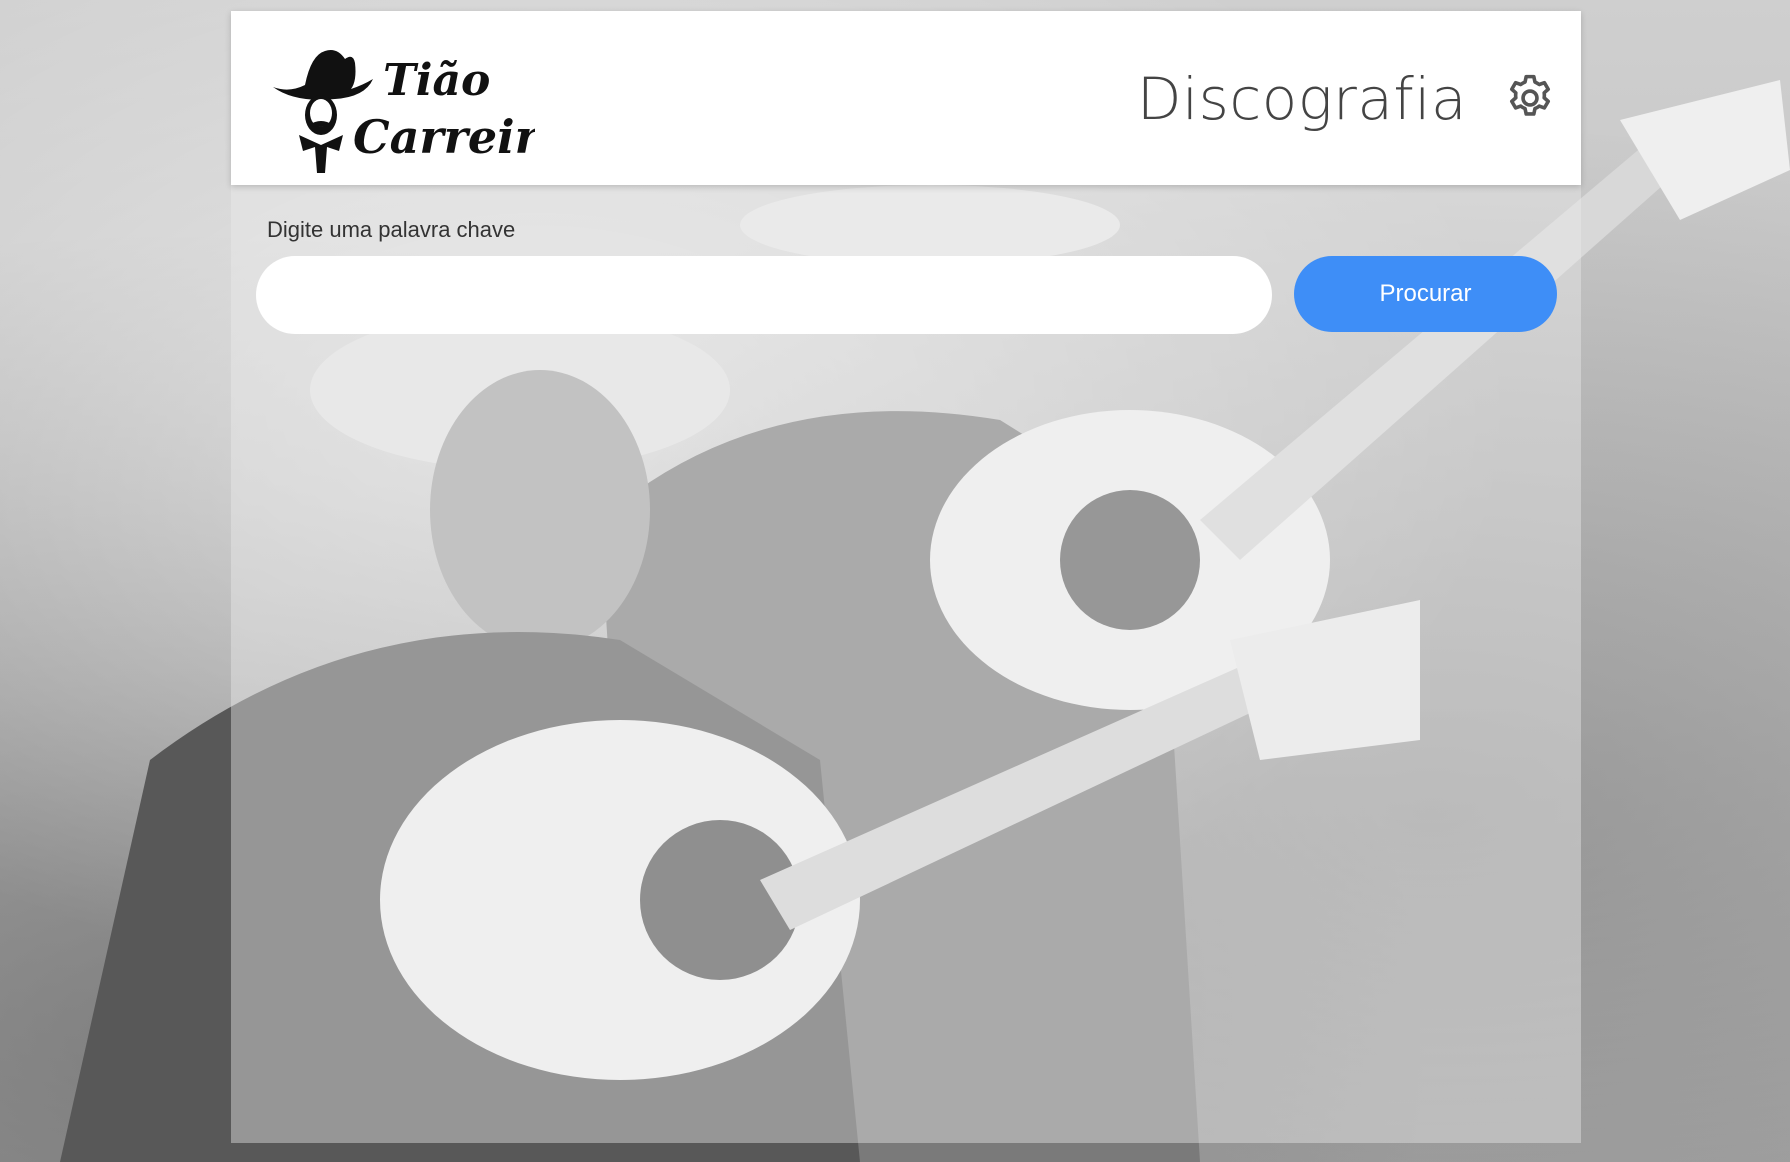  Describe the element at coordinates (1530, 95) in the screenshot. I see `gear-icon` at that location.